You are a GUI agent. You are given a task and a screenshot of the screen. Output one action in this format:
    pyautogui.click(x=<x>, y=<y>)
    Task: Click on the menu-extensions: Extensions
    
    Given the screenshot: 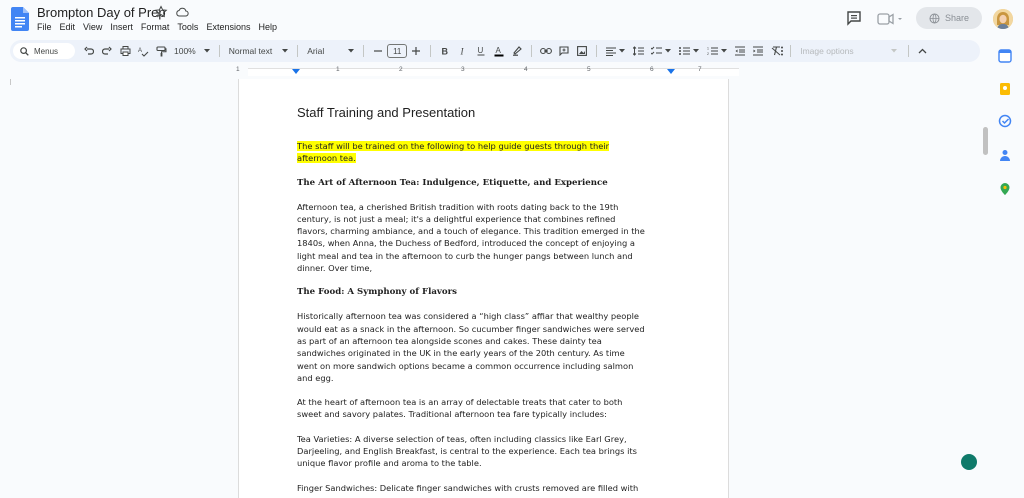 What is the action you would take?
    pyautogui.click(x=230, y=27)
    